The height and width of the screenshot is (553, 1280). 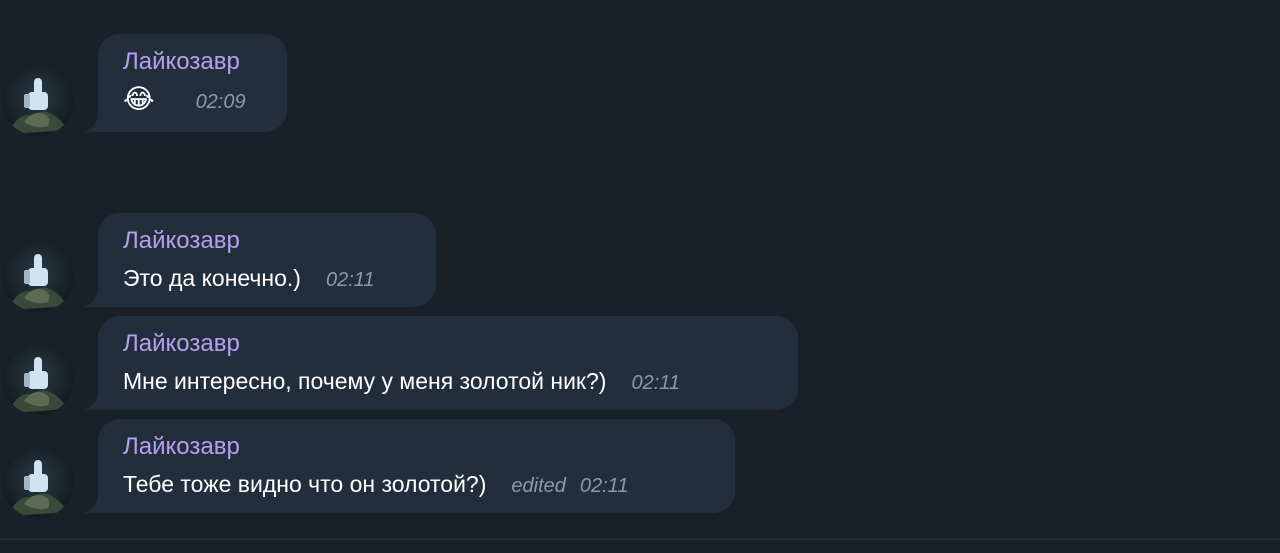 What do you see at coordinates (139, 99) in the screenshot?
I see `message-text: 😂` at bounding box center [139, 99].